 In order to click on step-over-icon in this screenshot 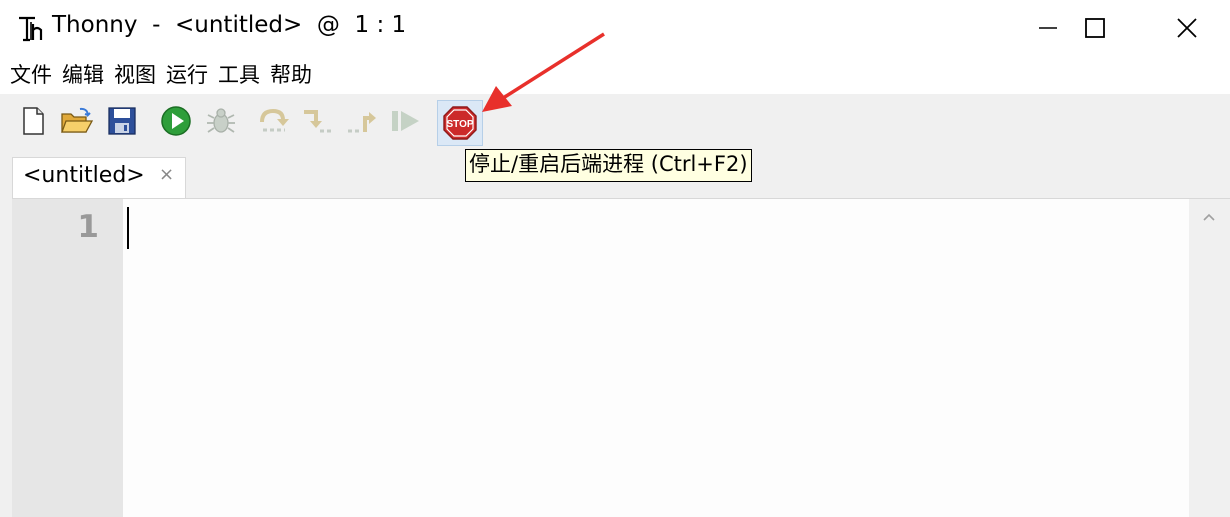, I will do `click(274, 120)`.